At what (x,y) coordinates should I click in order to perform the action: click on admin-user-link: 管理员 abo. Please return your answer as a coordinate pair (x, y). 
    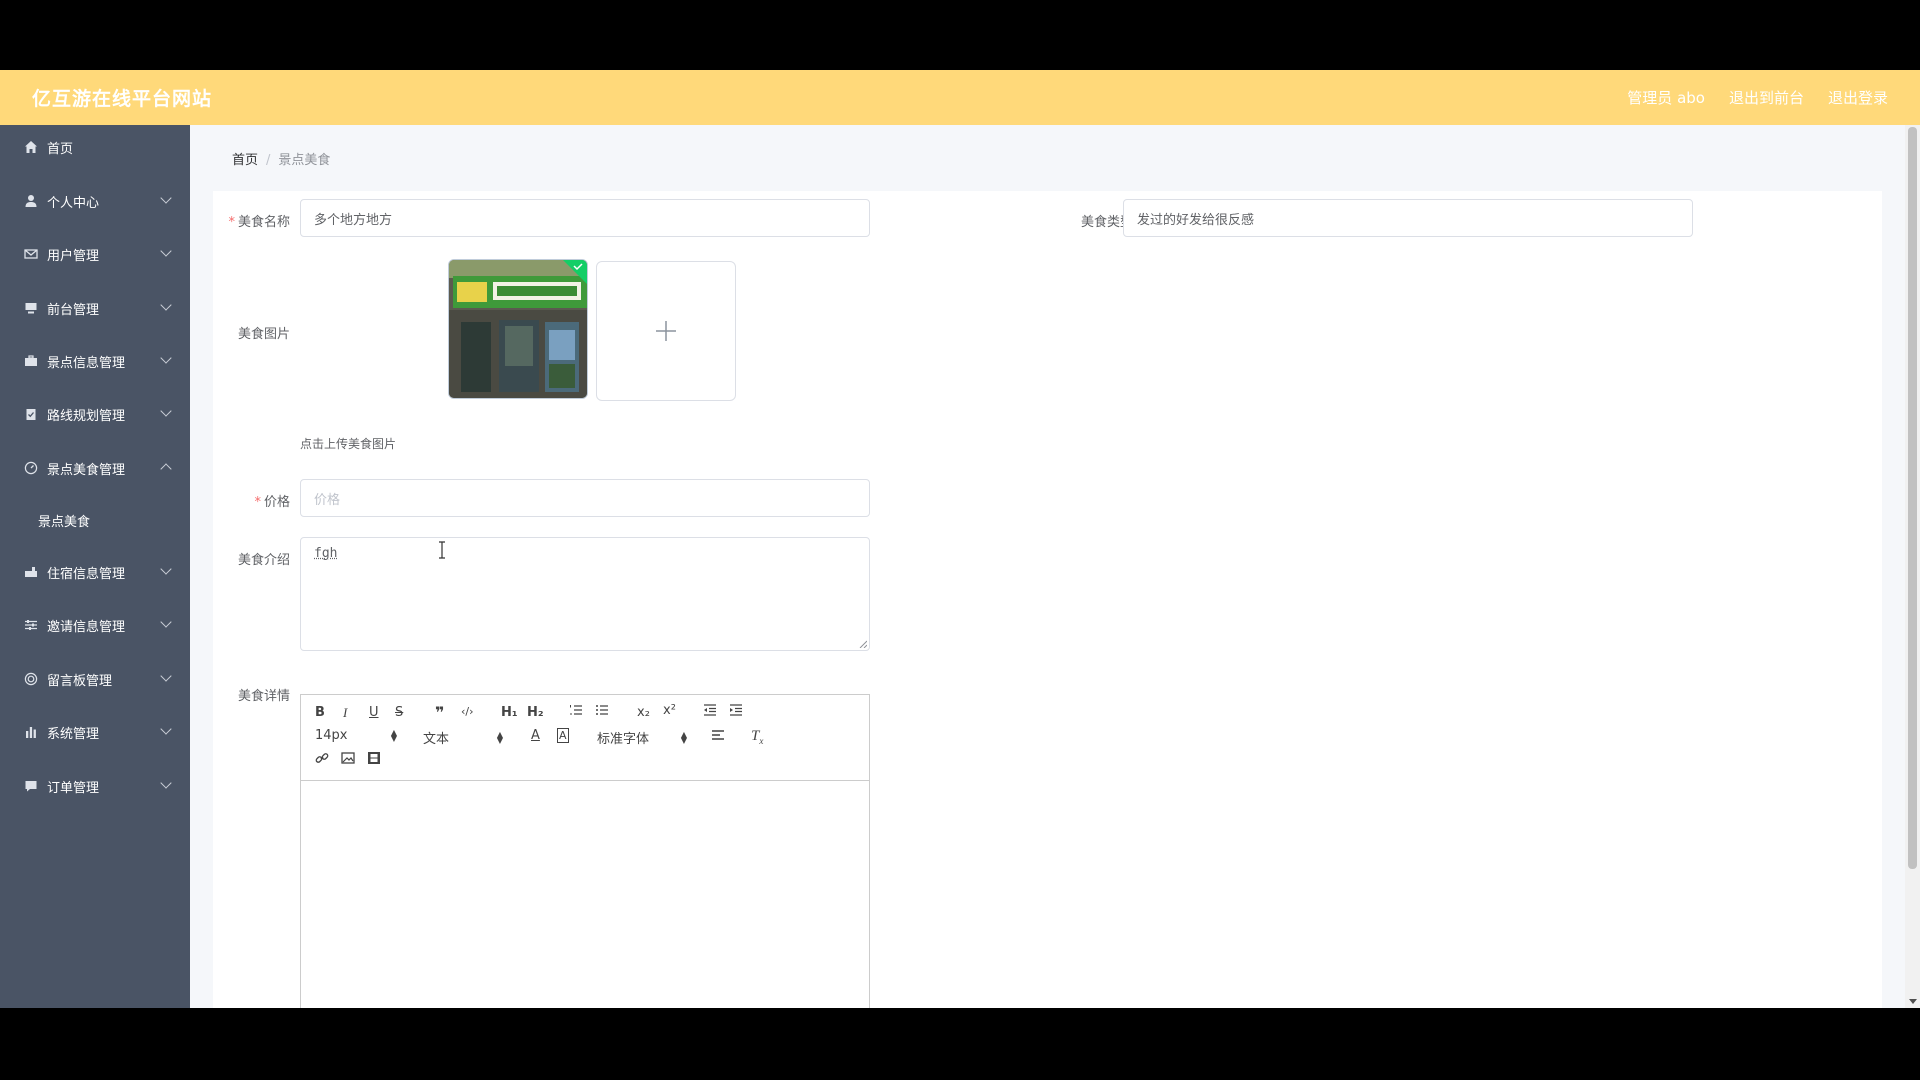
    Looking at the image, I should click on (1666, 97).